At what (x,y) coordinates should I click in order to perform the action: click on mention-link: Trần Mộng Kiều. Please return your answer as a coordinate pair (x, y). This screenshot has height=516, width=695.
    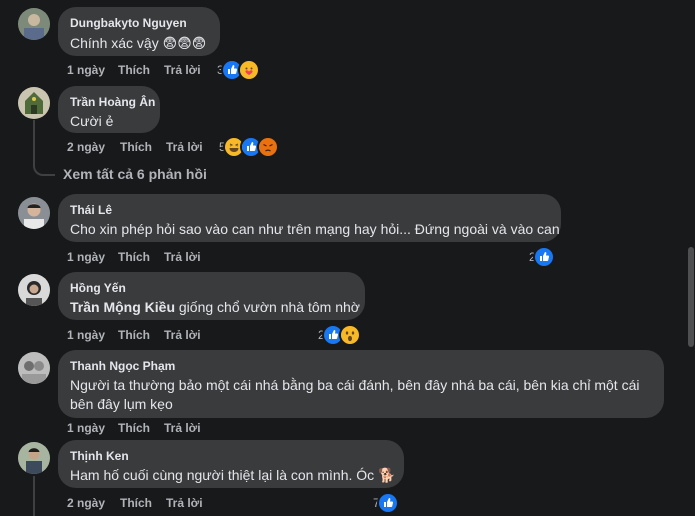
    Looking at the image, I should click on (122, 307).